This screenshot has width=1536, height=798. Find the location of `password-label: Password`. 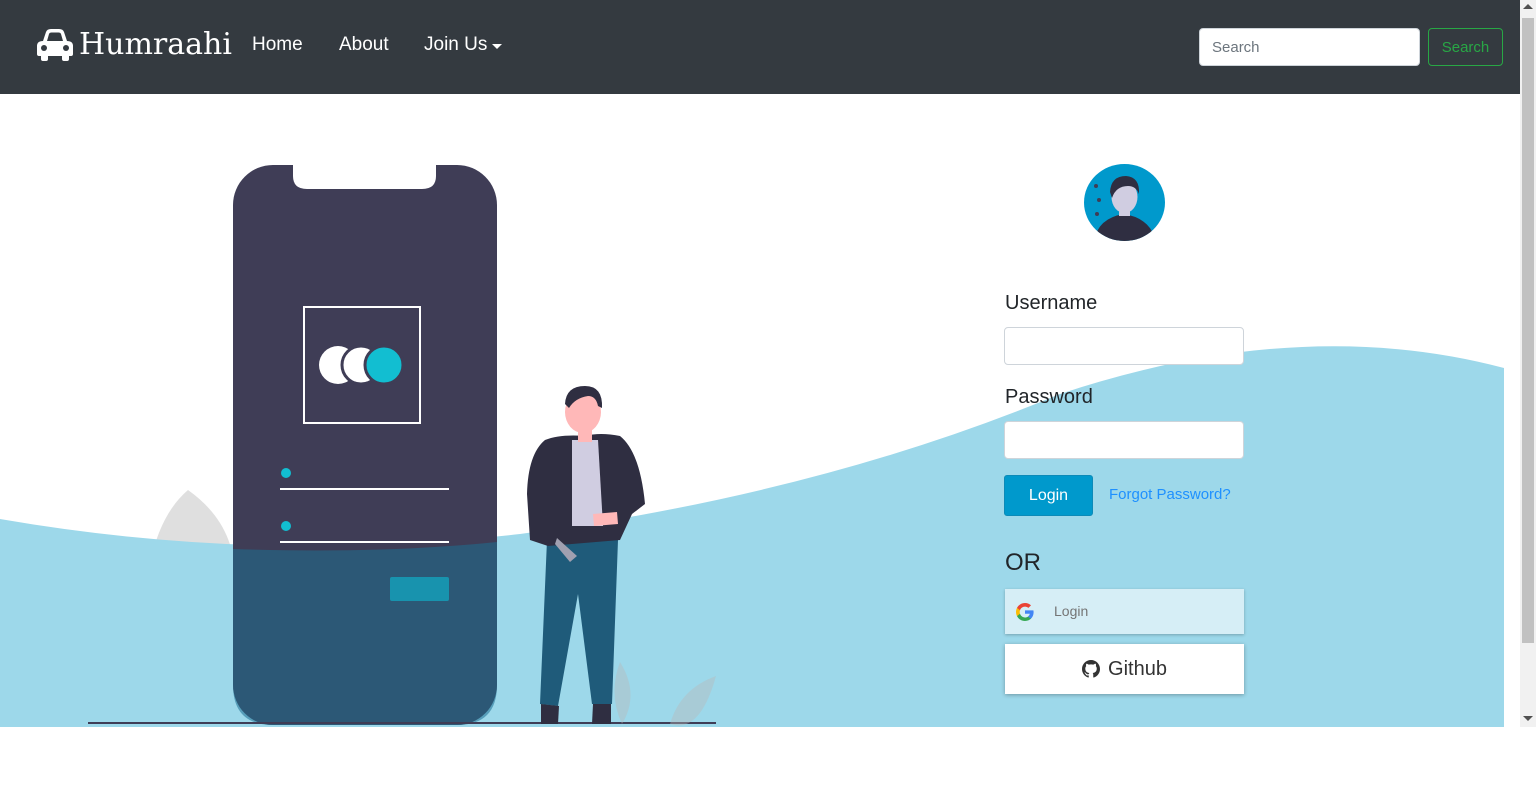

password-label: Password is located at coordinates (1049, 397).